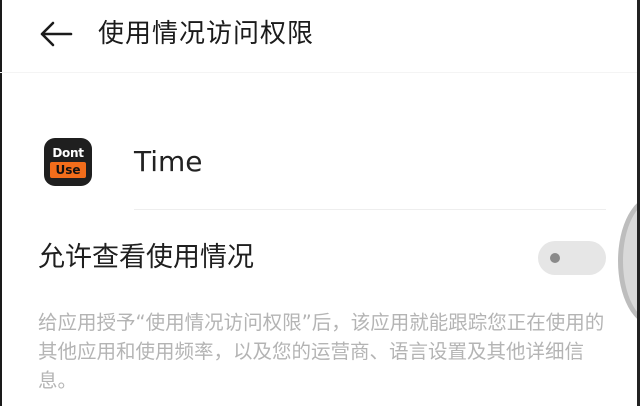  Describe the element at coordinates (320, 258) in the screenshot. I see `usage-access-row: 允许查看使用情况` at that location.